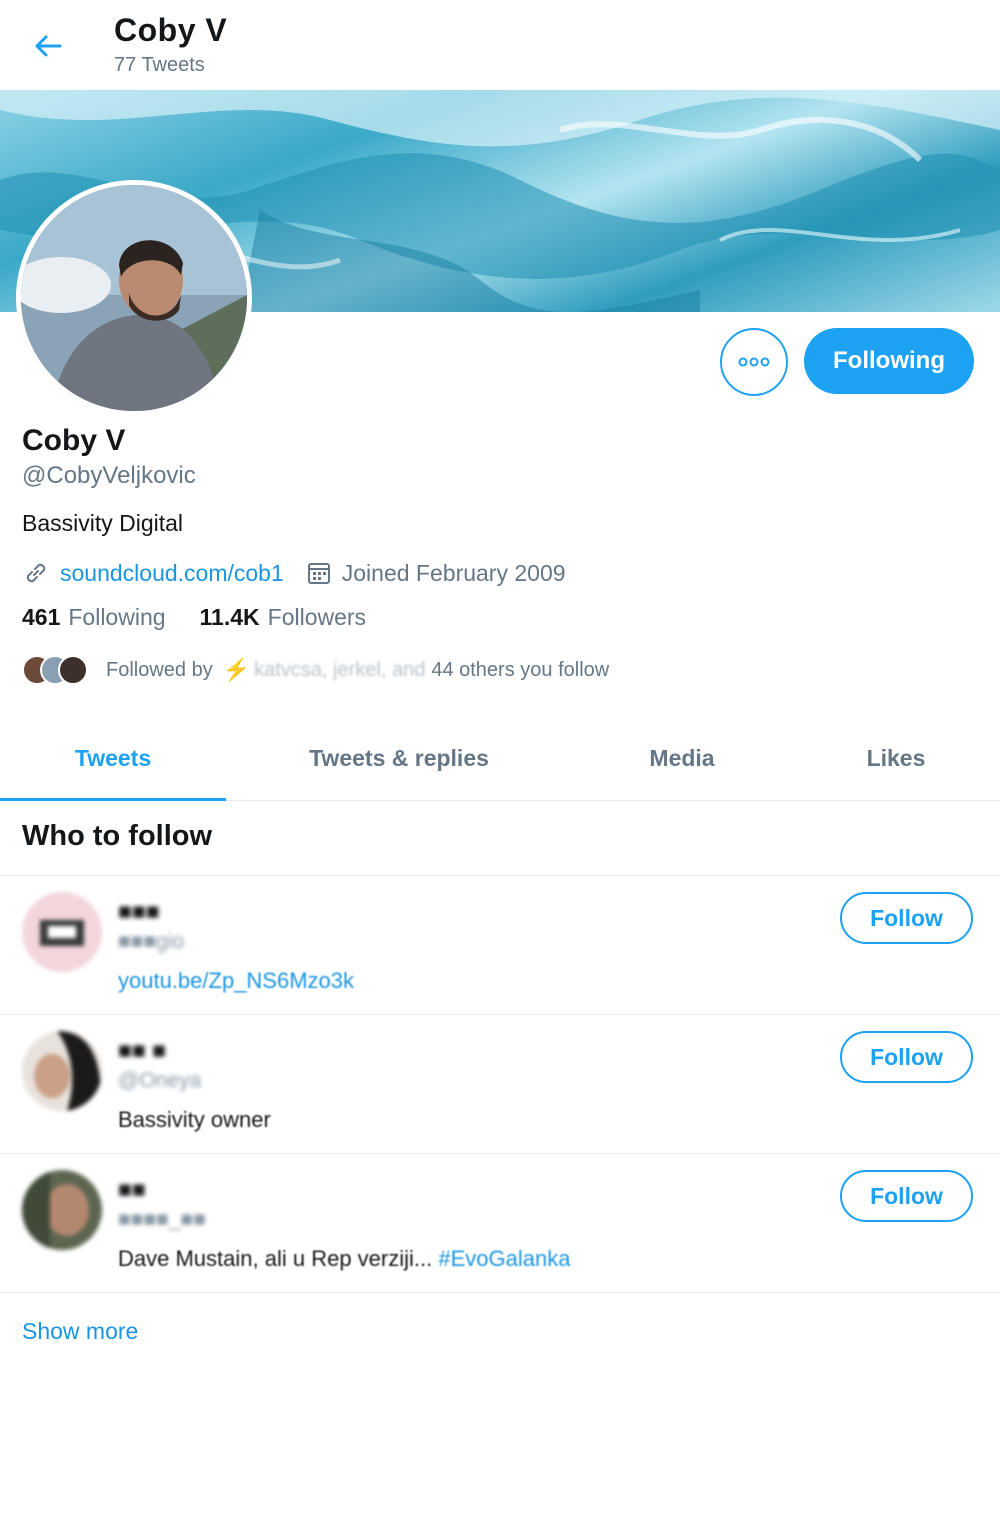 The image size is (1000, 1515). What do you see at coordinates (41, 617) in the screenshot?
I see `following-count: 461` at bounding box center [41, 617].